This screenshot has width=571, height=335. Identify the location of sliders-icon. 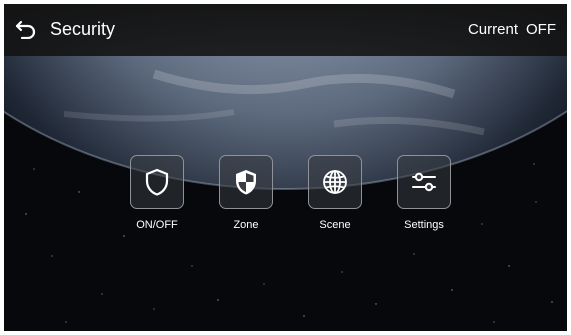
(424, 182).